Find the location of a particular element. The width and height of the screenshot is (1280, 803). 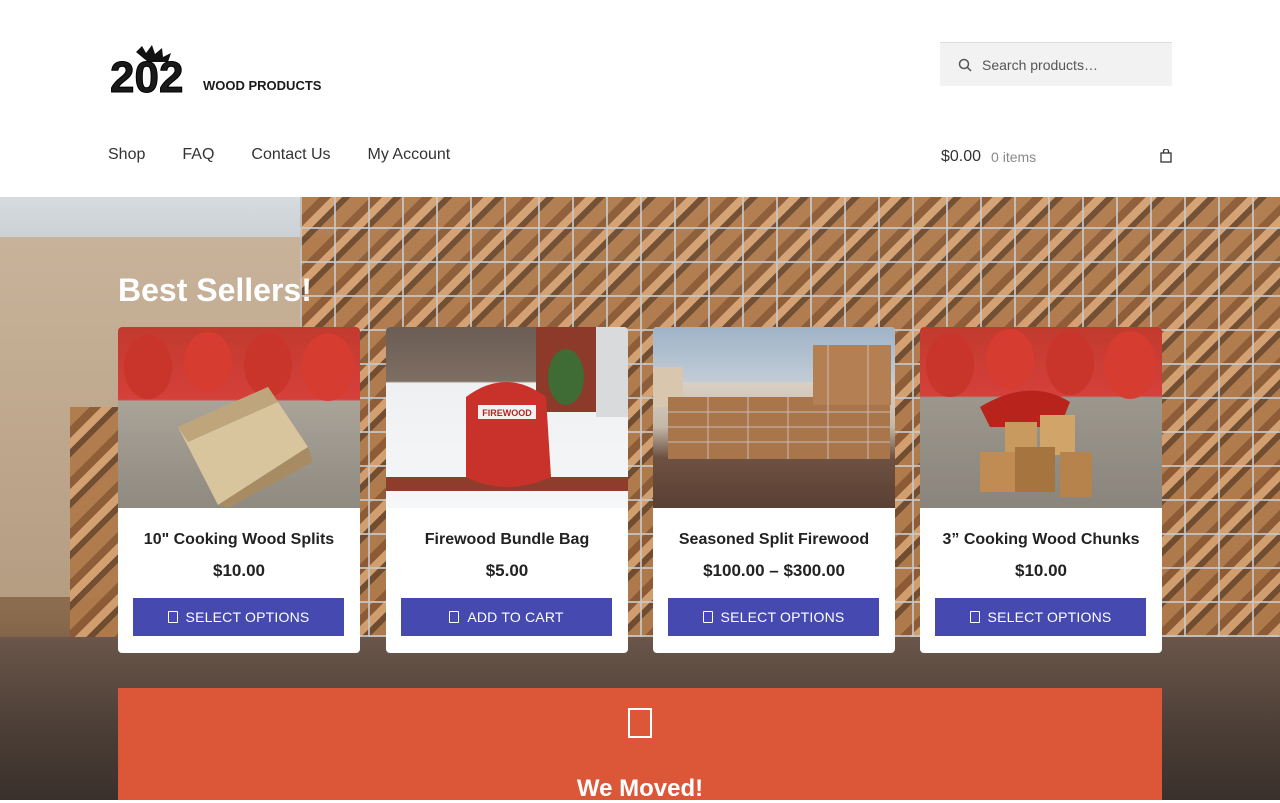

nav-faq: FAQ is located at coordinates (198, 155).